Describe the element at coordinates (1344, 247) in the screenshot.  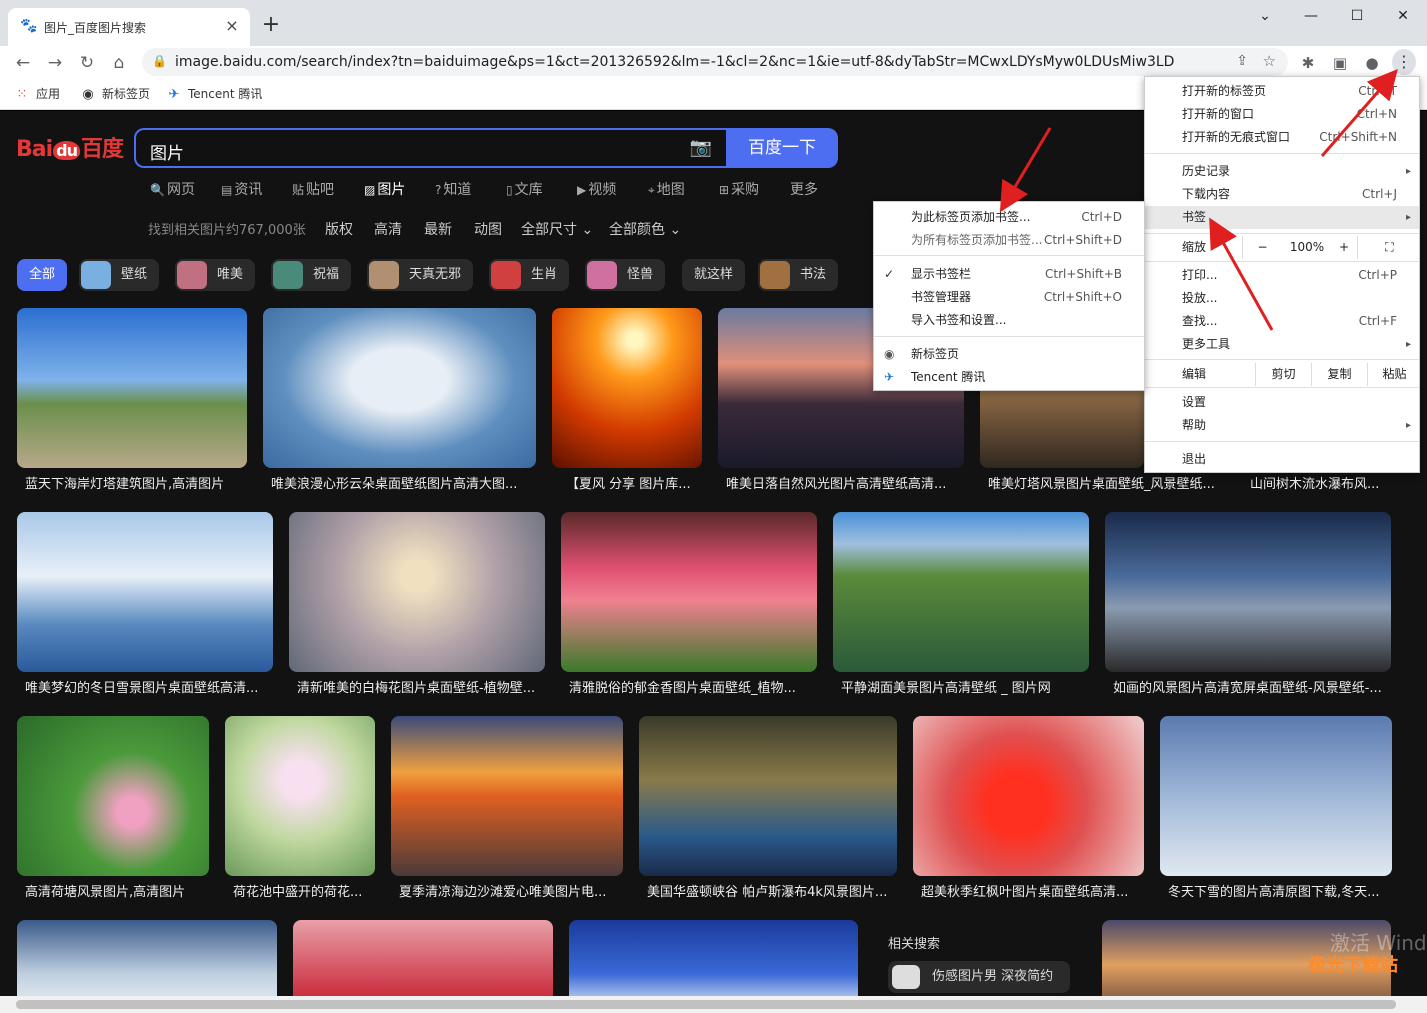
I see `zoom-plus-button: +` at that location.